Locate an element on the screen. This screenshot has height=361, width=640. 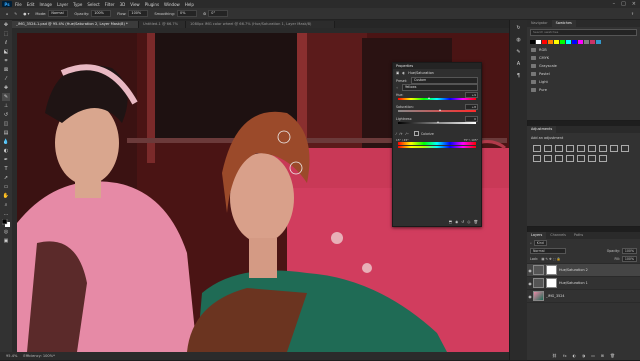
maximize-button: □ is located at coordinates (623, 4).